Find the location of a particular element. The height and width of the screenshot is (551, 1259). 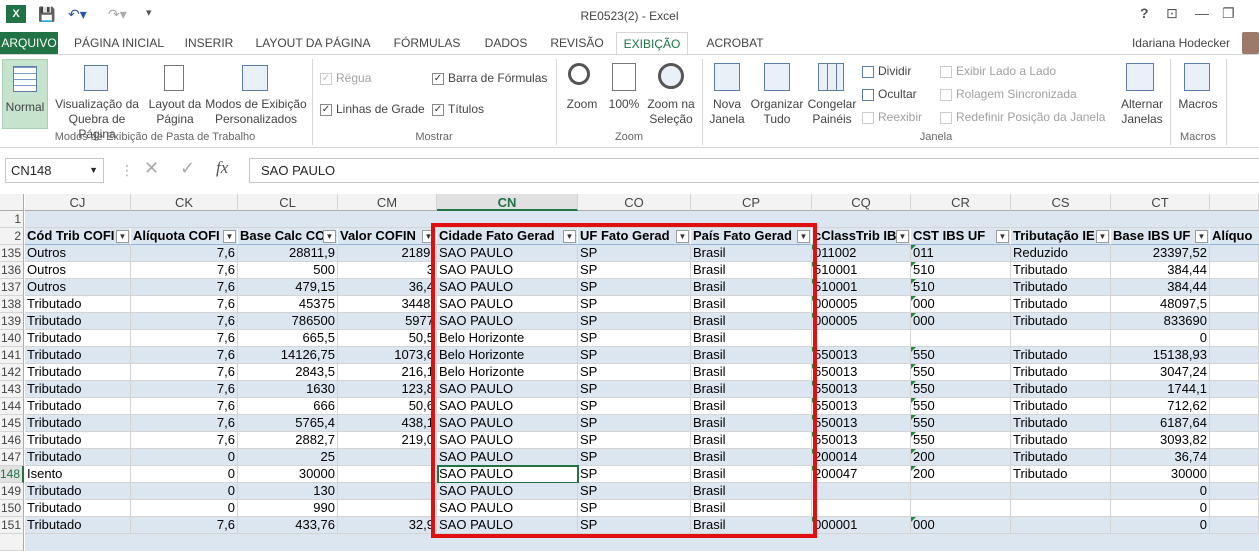

column-filter-header: Base IBS UF ▼ is located at coordinates (1160, 236).